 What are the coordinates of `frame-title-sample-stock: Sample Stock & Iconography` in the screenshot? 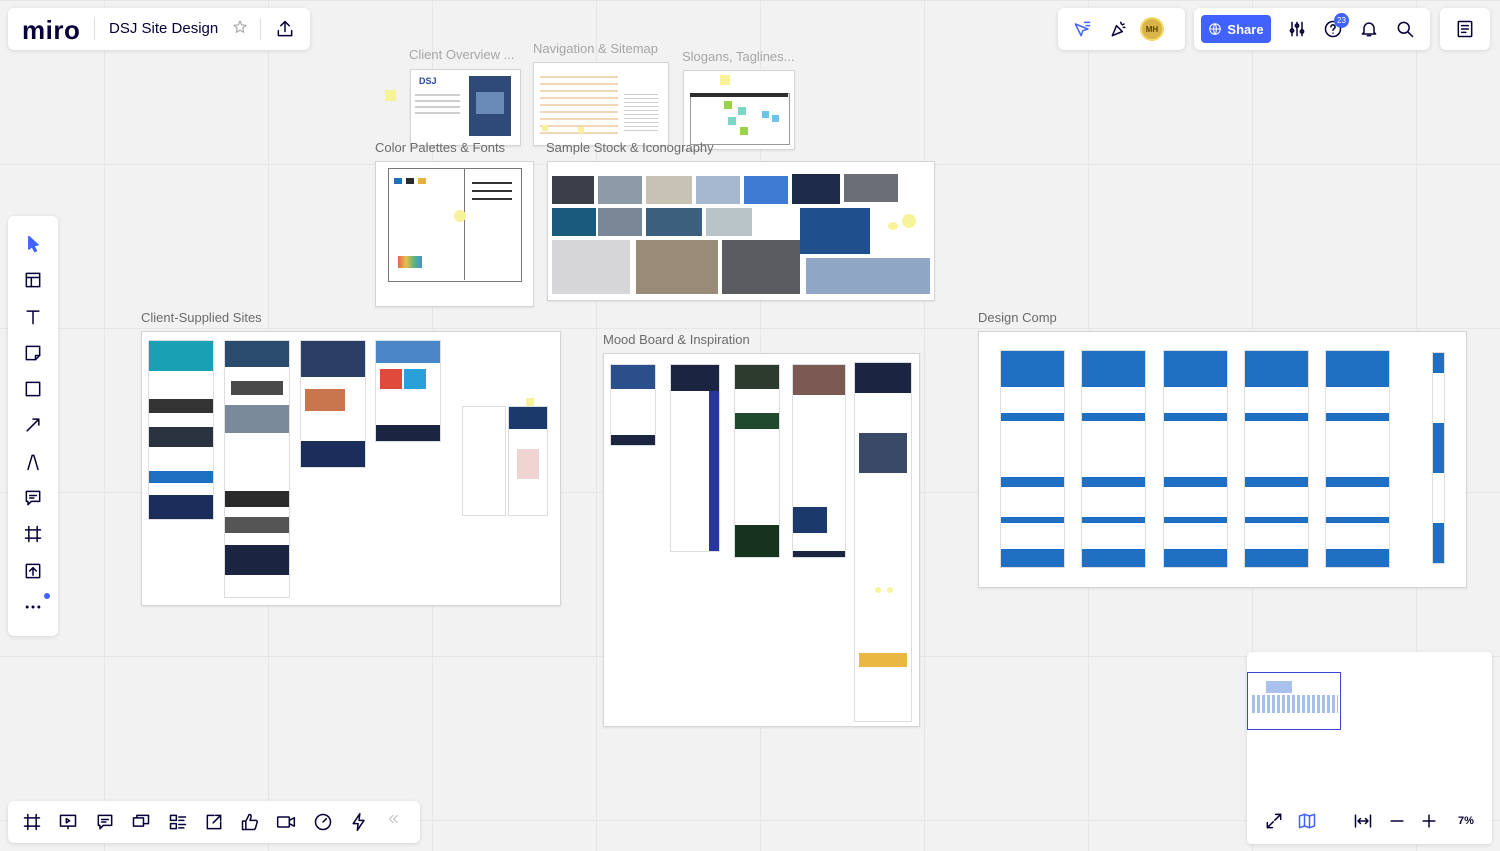 It's located at (630, 147).